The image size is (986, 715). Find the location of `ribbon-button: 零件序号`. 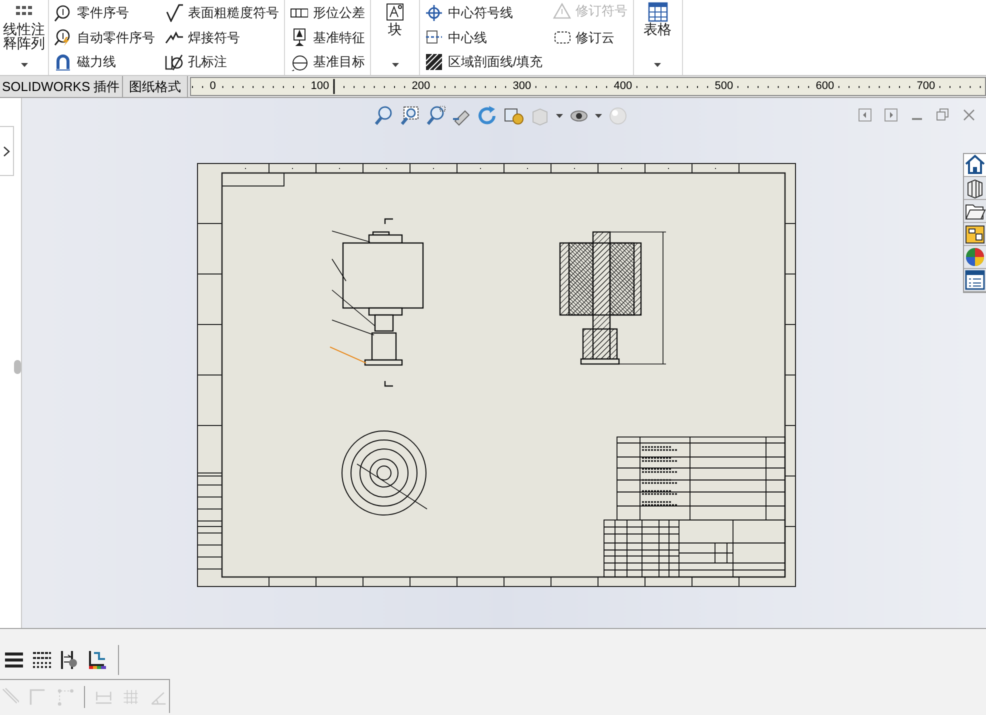

ribbon-button: 零件序号 is located at coordinates (104, 13).